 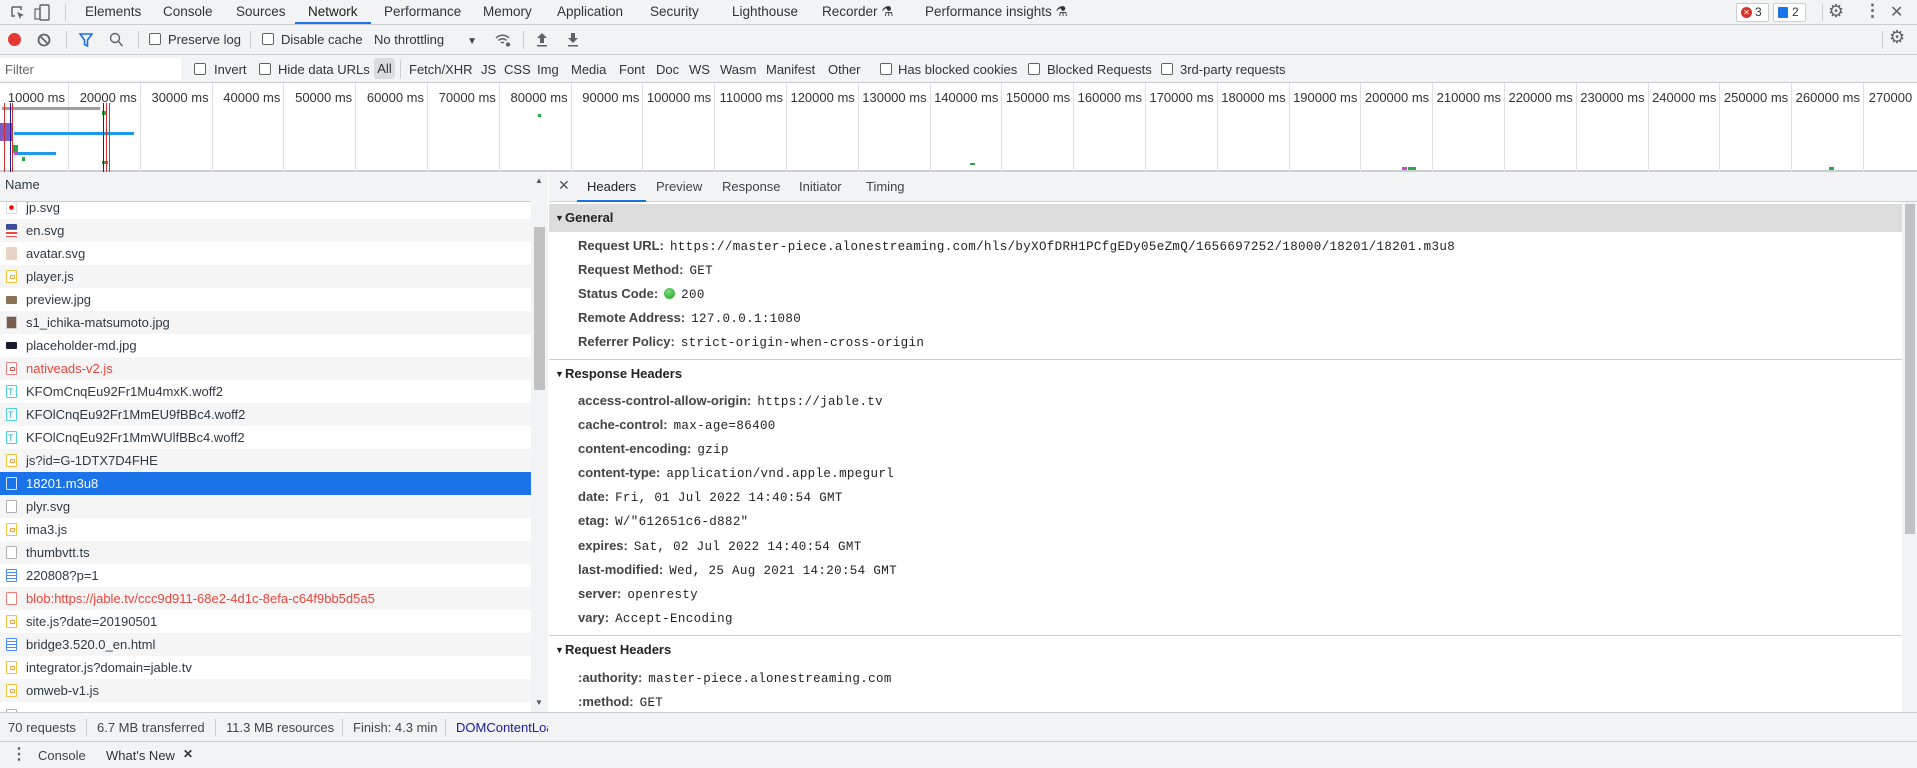 I want to click on filter-type-manifest: Manifest, so click(x=790, y=69).